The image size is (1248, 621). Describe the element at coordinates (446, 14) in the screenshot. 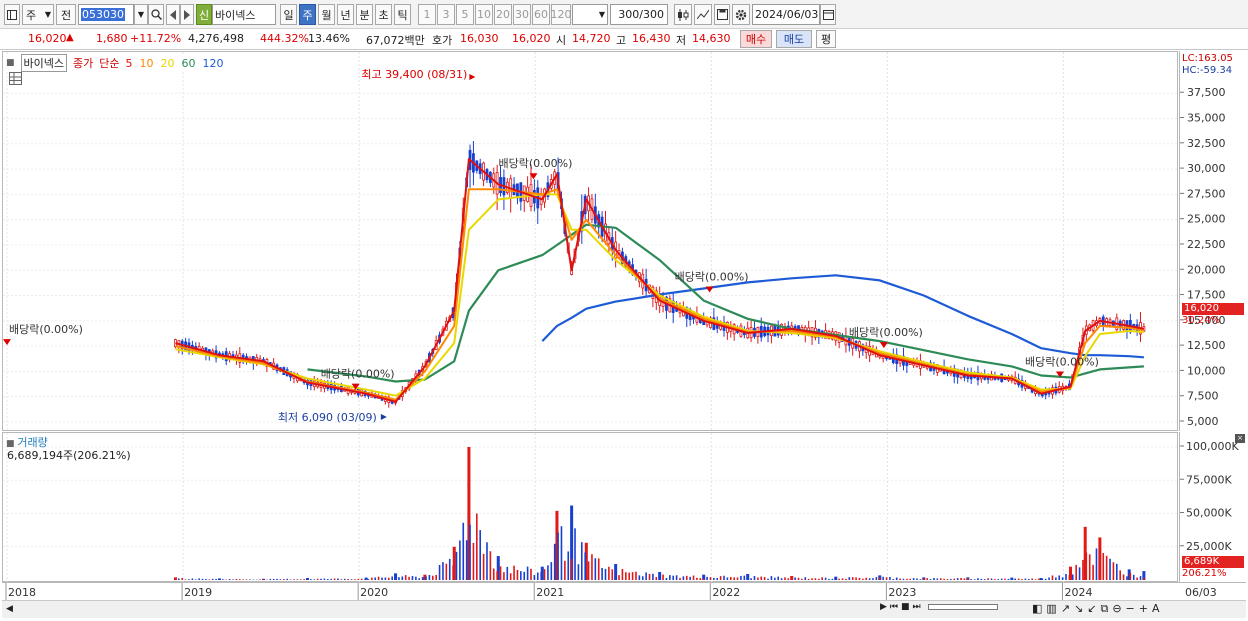

I see `tab-interval-3: 3` at that location.